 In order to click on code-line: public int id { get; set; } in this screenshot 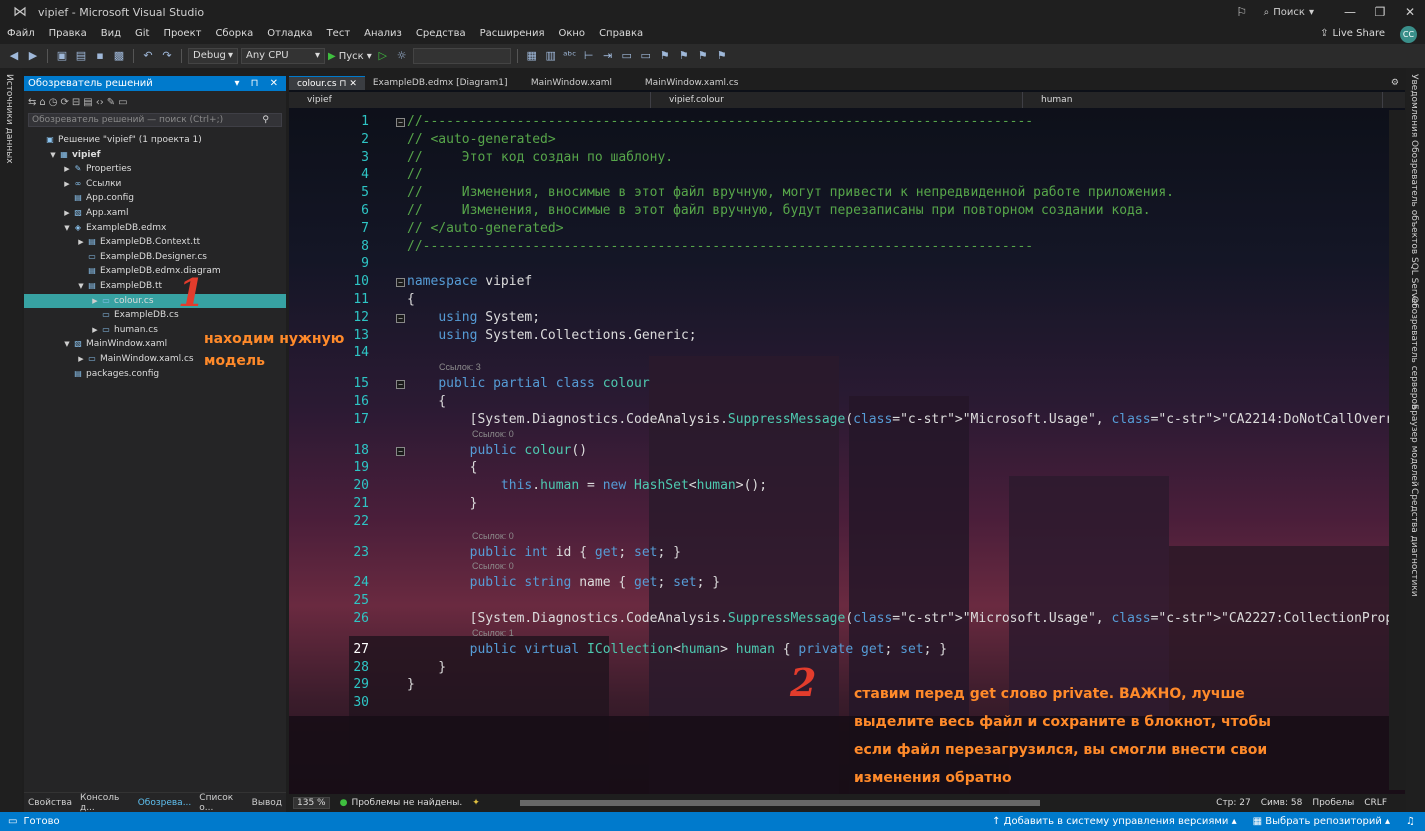, I will do `click(544, 552)`.